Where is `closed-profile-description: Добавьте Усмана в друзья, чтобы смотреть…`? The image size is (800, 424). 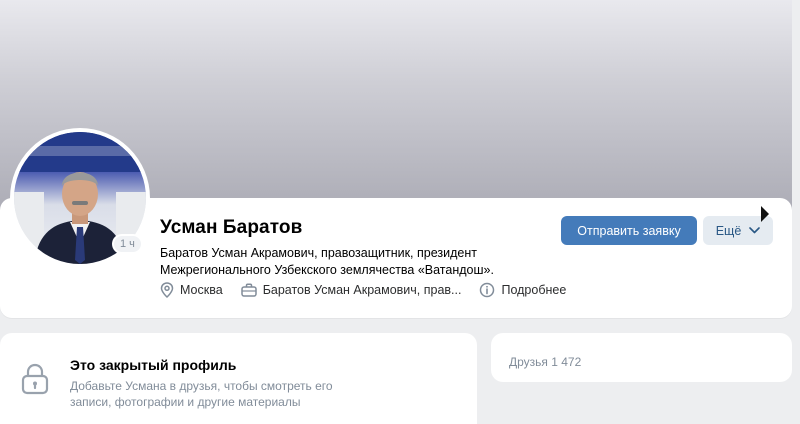 closed-profile-description: Добавьте Усмана в друзья, чтобы смотреть… is located at coordinates (201, 394).